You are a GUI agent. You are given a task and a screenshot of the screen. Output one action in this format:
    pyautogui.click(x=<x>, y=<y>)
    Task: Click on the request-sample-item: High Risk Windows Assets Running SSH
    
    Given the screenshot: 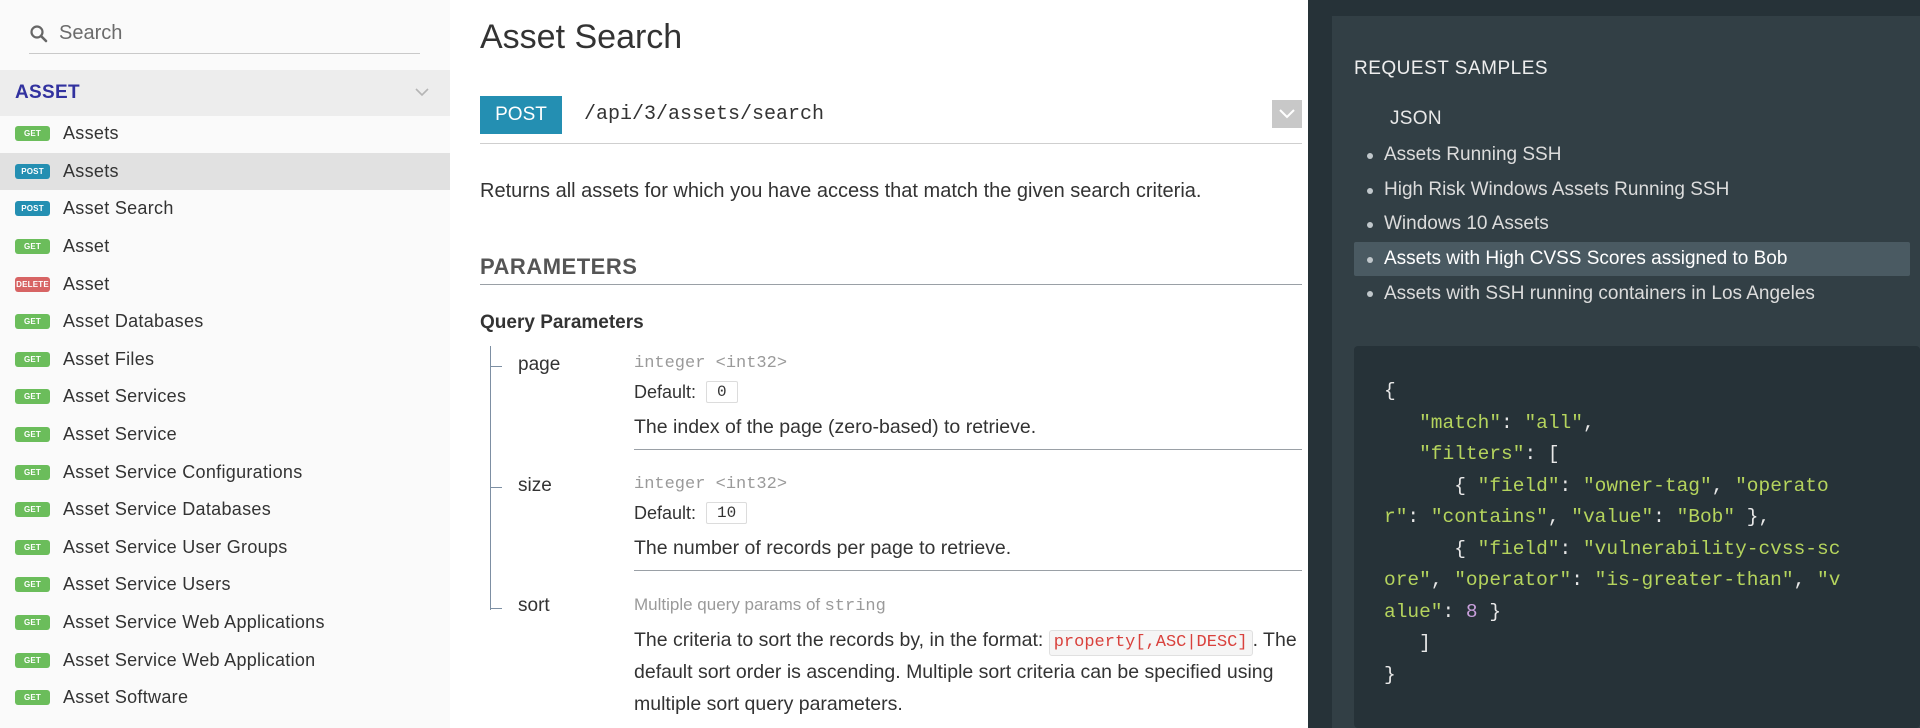 What is the action you would take?
    pyautogui.click(x=1632, y=190)
    